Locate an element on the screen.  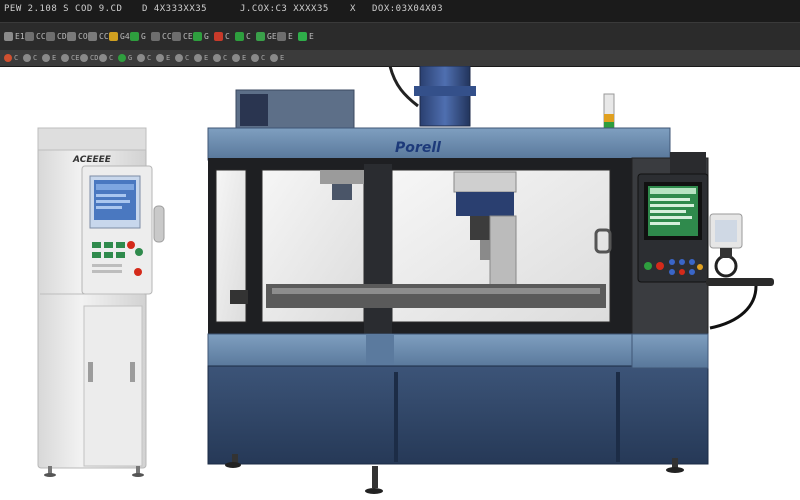
toolbar-button: CE is located at coordinates (182, 36).